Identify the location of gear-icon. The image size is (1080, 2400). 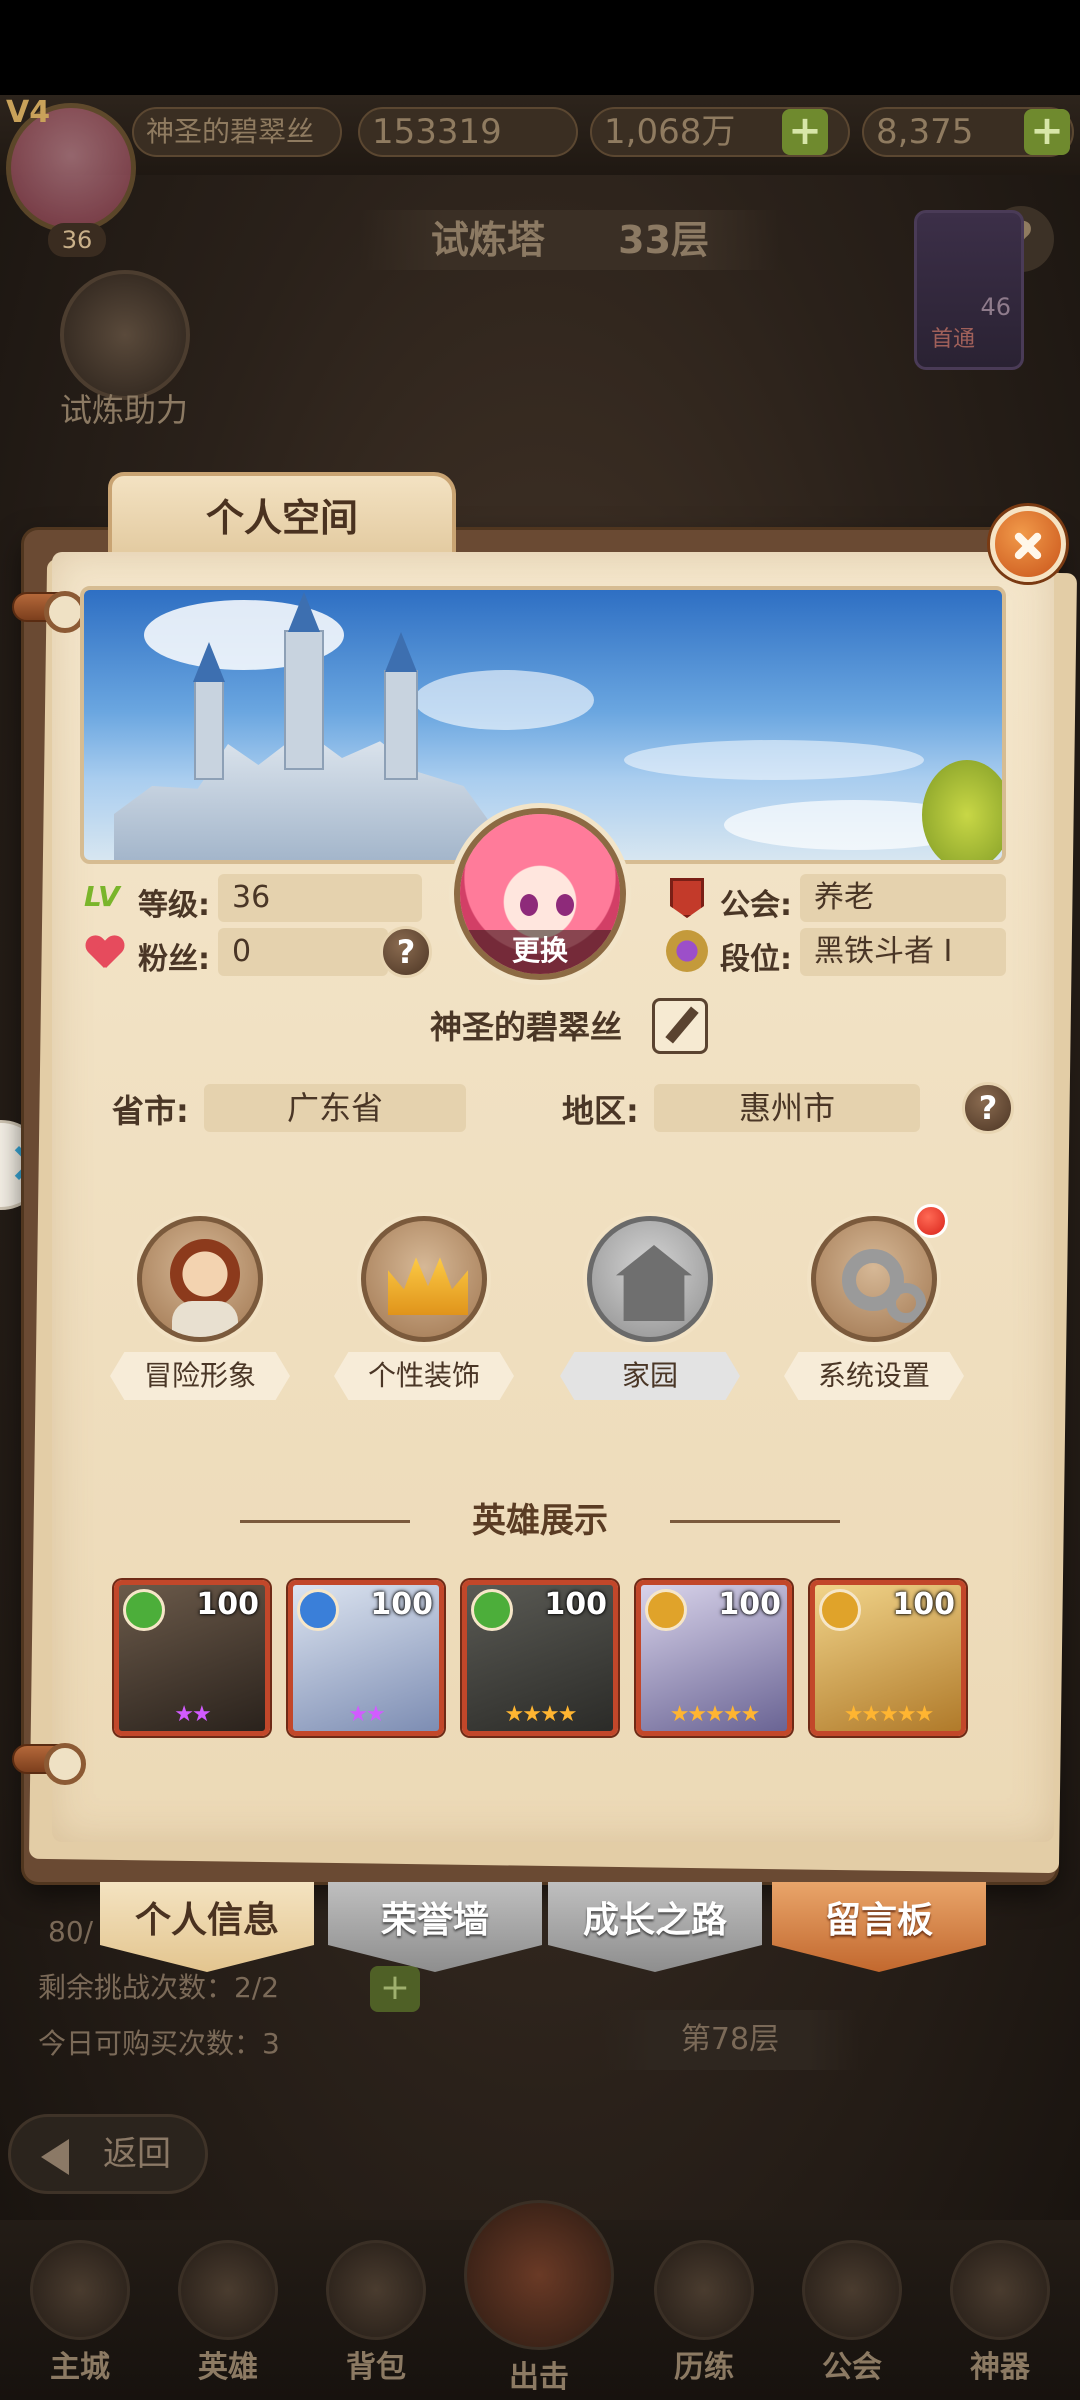
(874, 1279).